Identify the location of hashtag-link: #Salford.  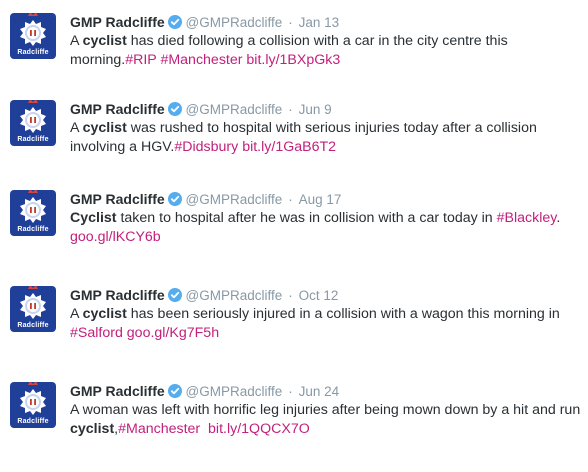
(96, 333).